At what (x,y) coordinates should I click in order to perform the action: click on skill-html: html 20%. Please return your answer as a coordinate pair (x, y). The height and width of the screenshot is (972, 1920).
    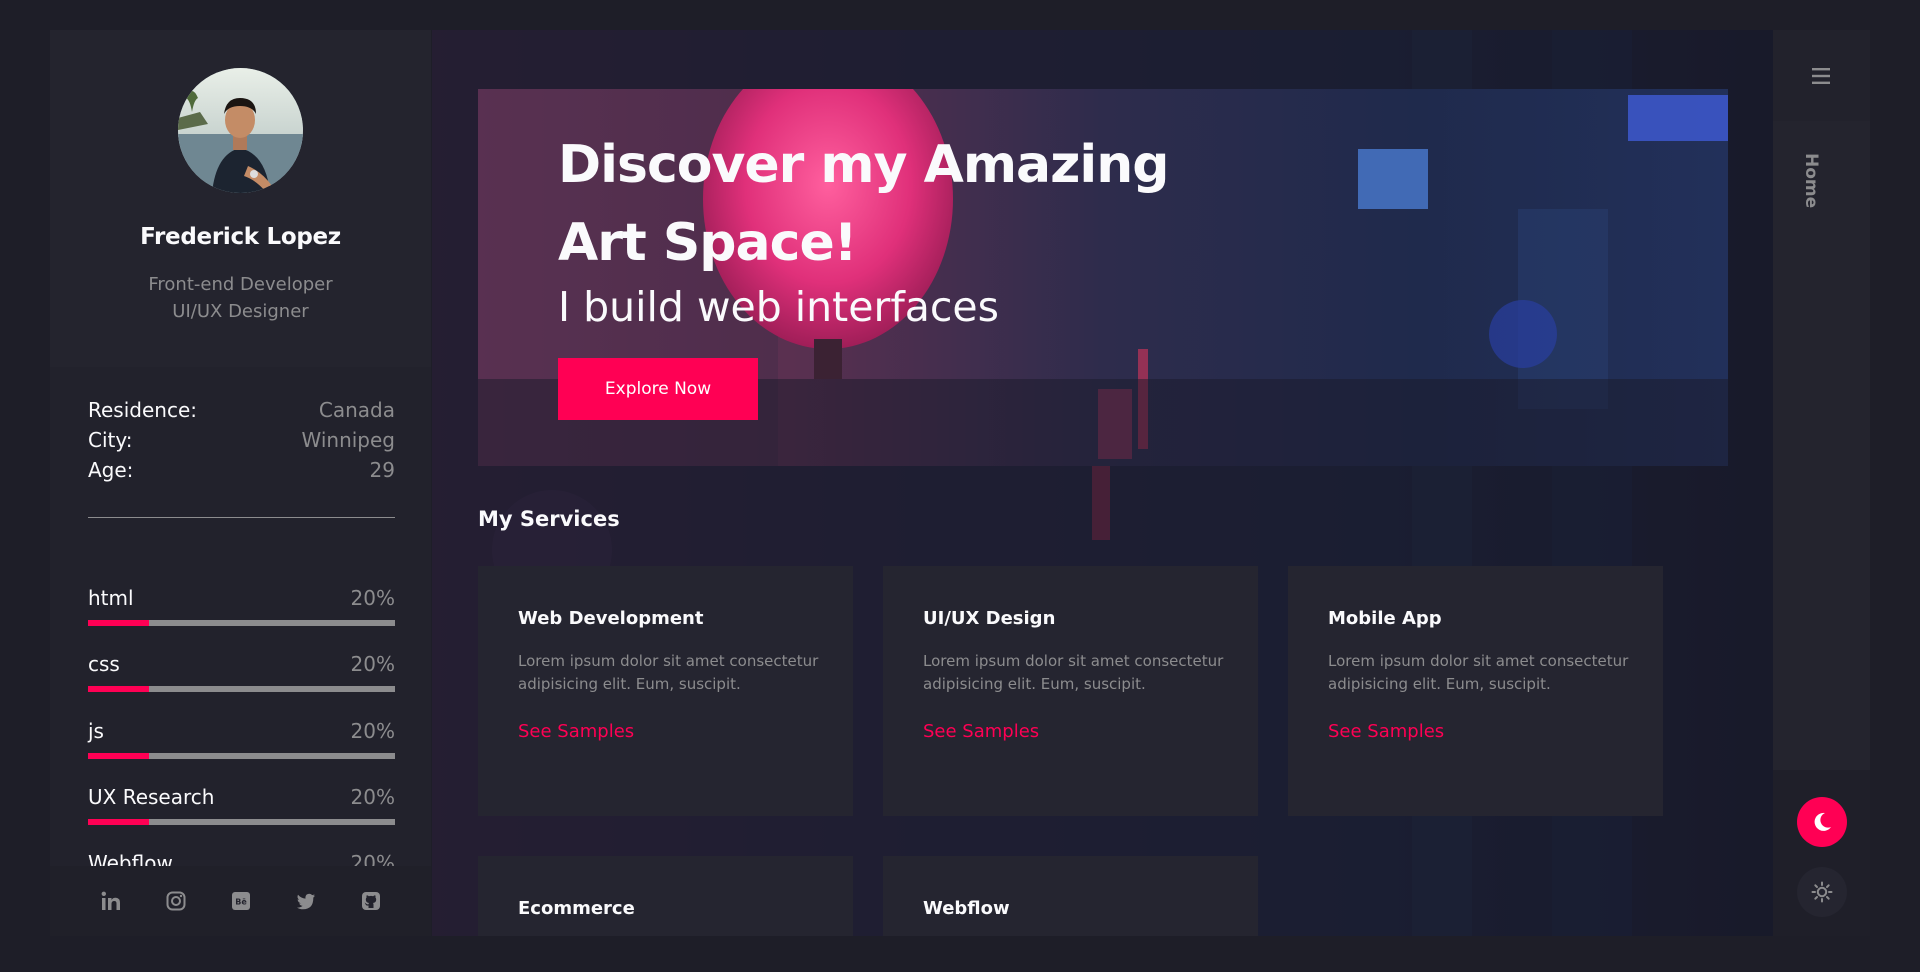
    Looking at the image, I should click on (241, 606).